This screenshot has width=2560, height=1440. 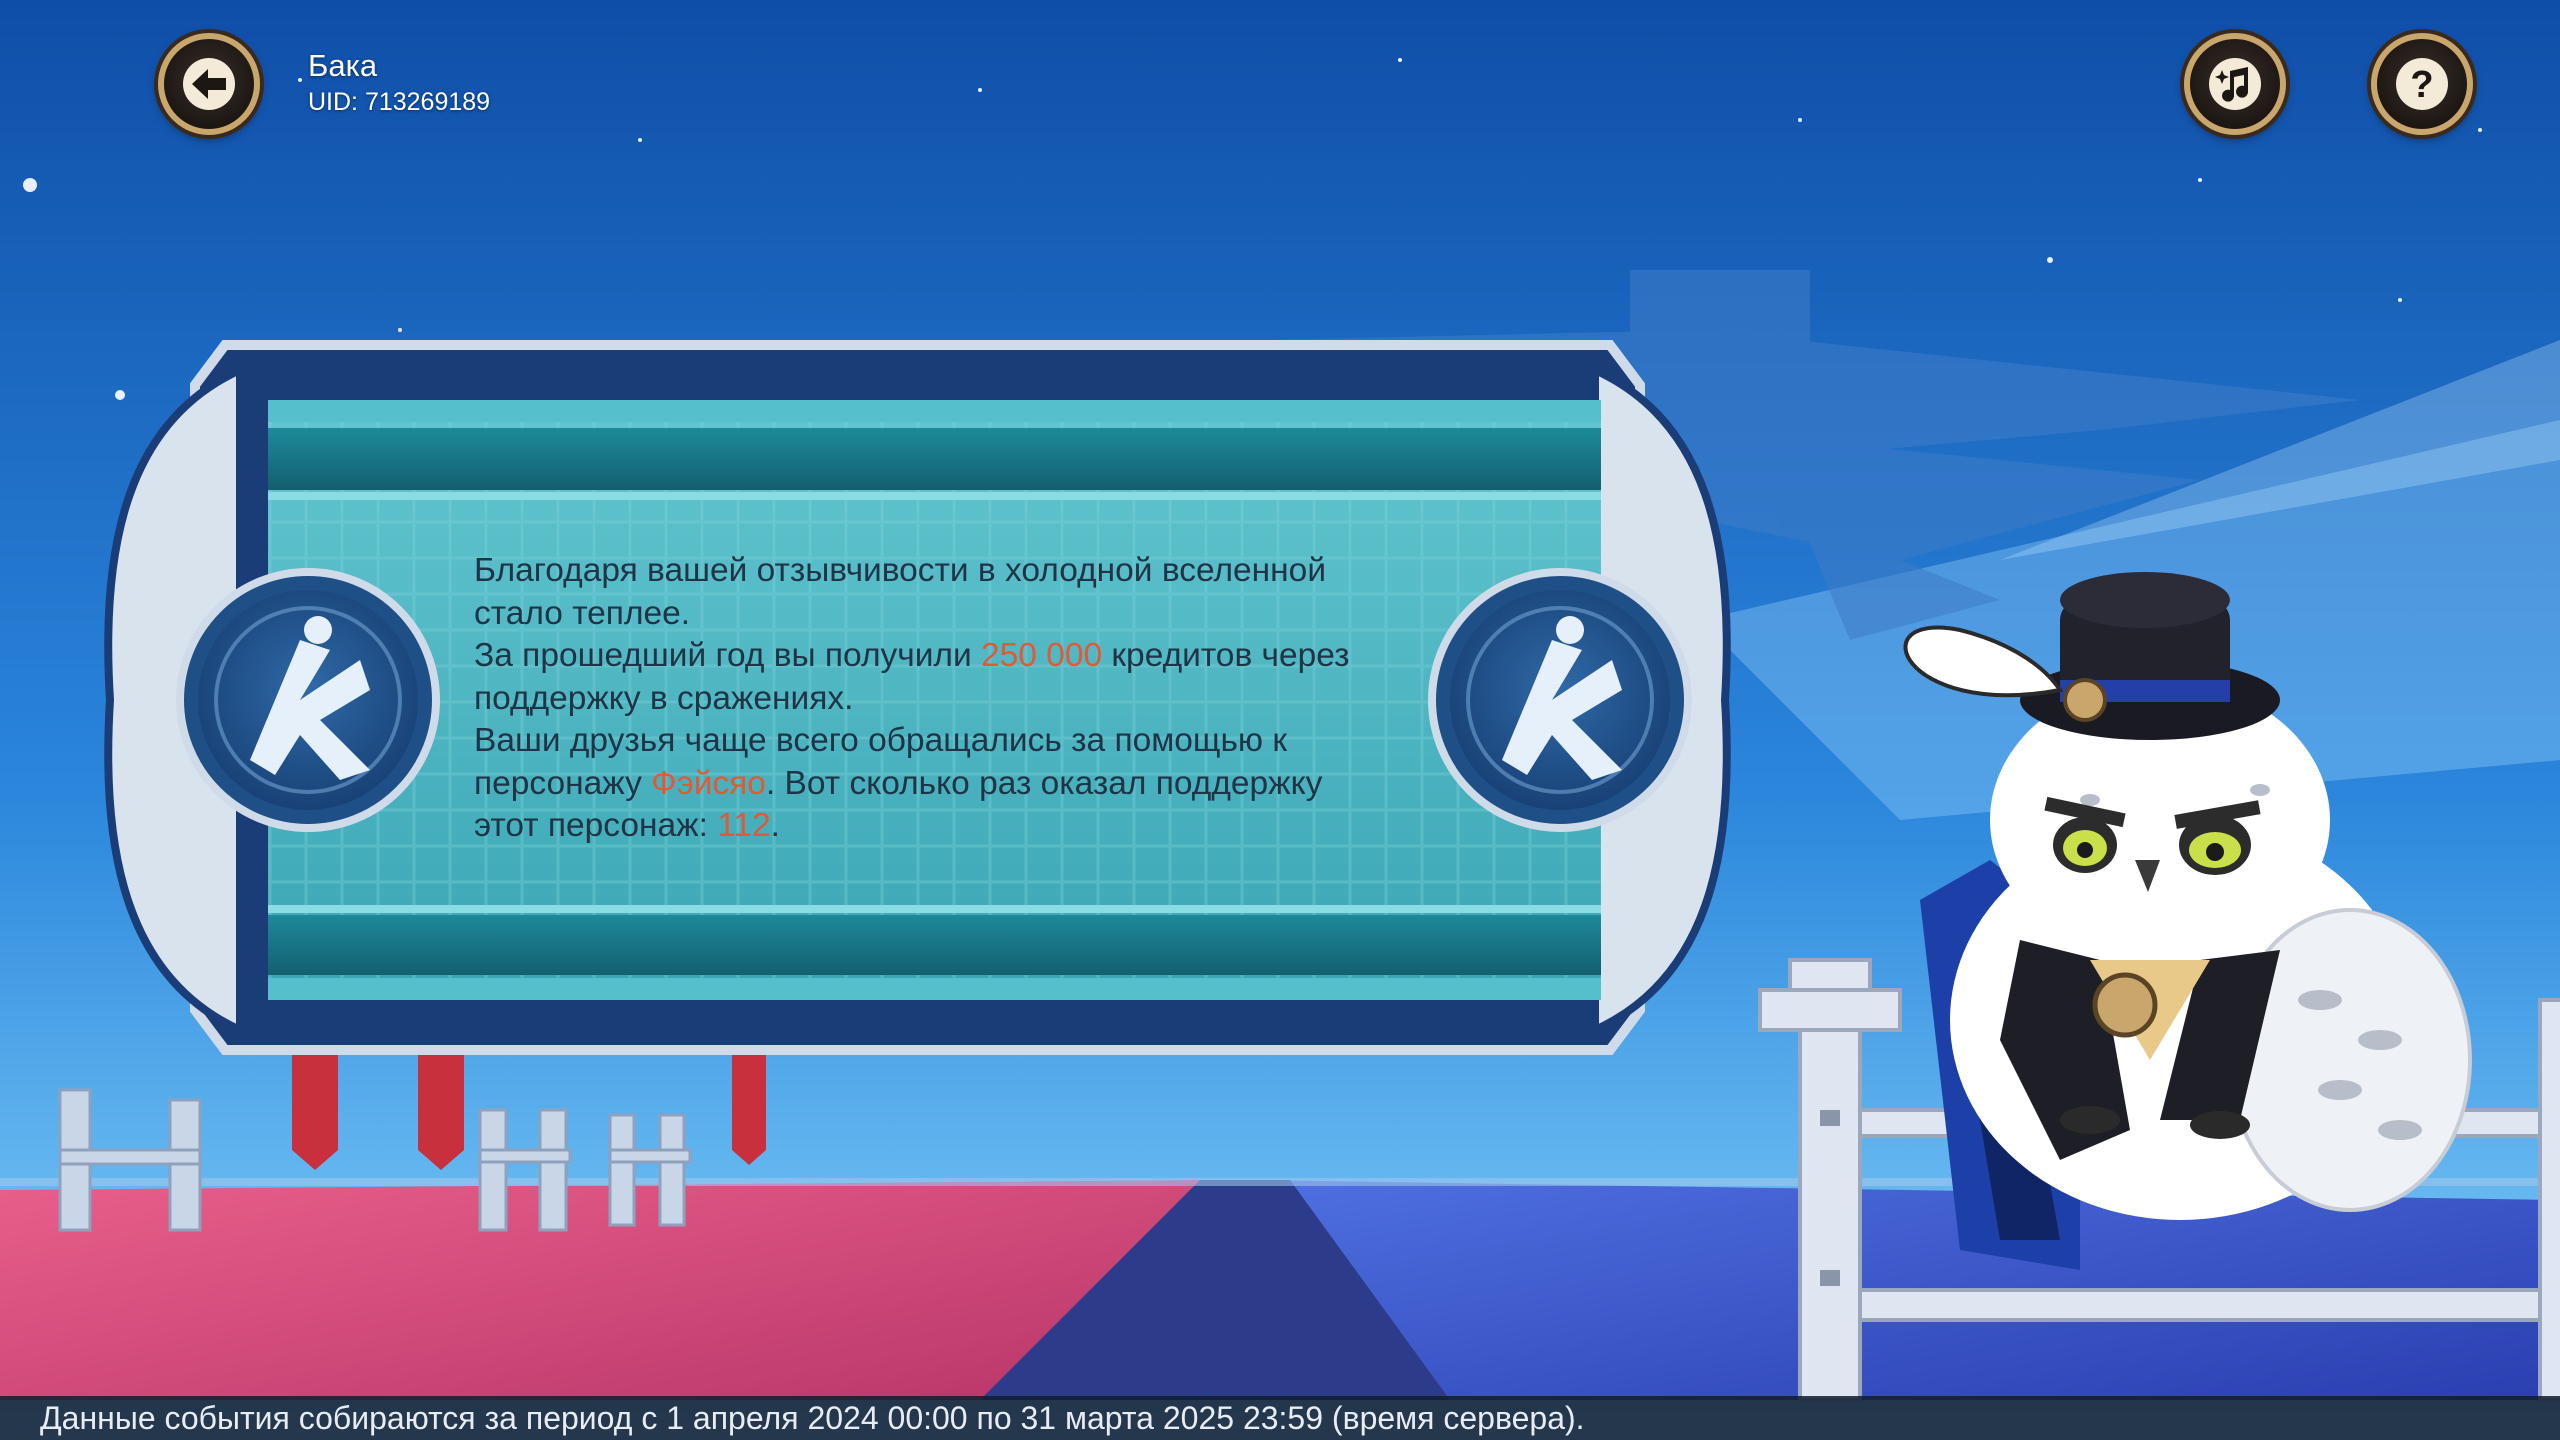 I want to click on music-button, so click(x=2235, y=84).